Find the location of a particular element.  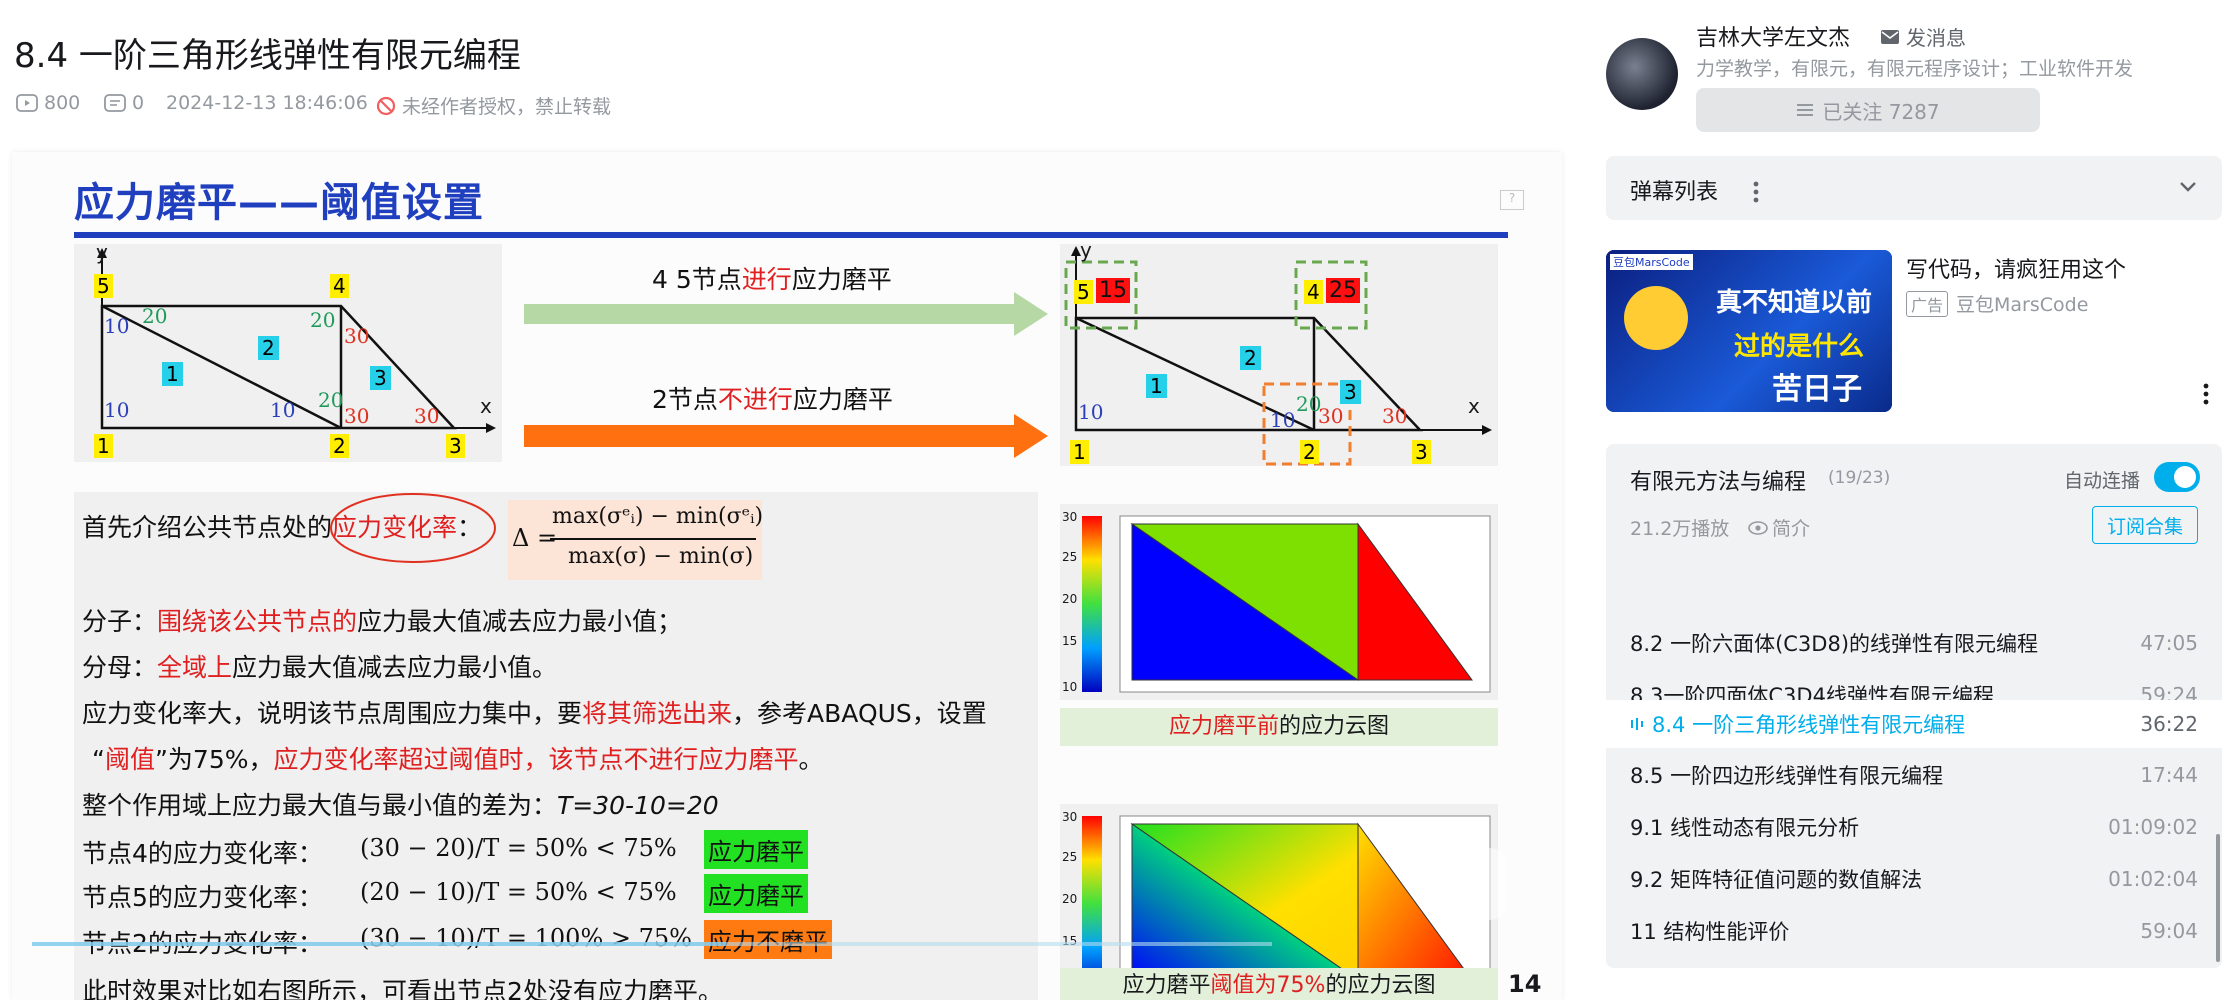

orange-arrow is located at coordinates (786, 436).